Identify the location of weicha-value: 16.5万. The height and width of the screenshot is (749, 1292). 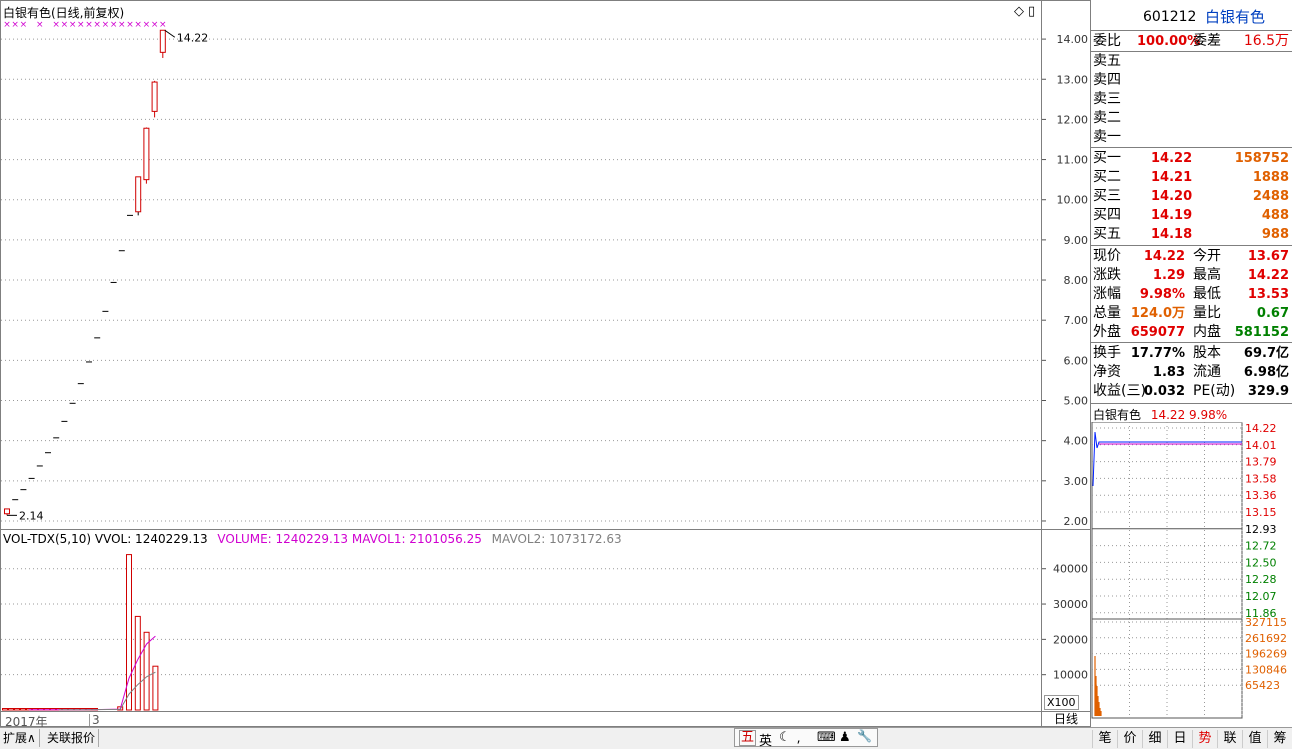
(1266, 41).